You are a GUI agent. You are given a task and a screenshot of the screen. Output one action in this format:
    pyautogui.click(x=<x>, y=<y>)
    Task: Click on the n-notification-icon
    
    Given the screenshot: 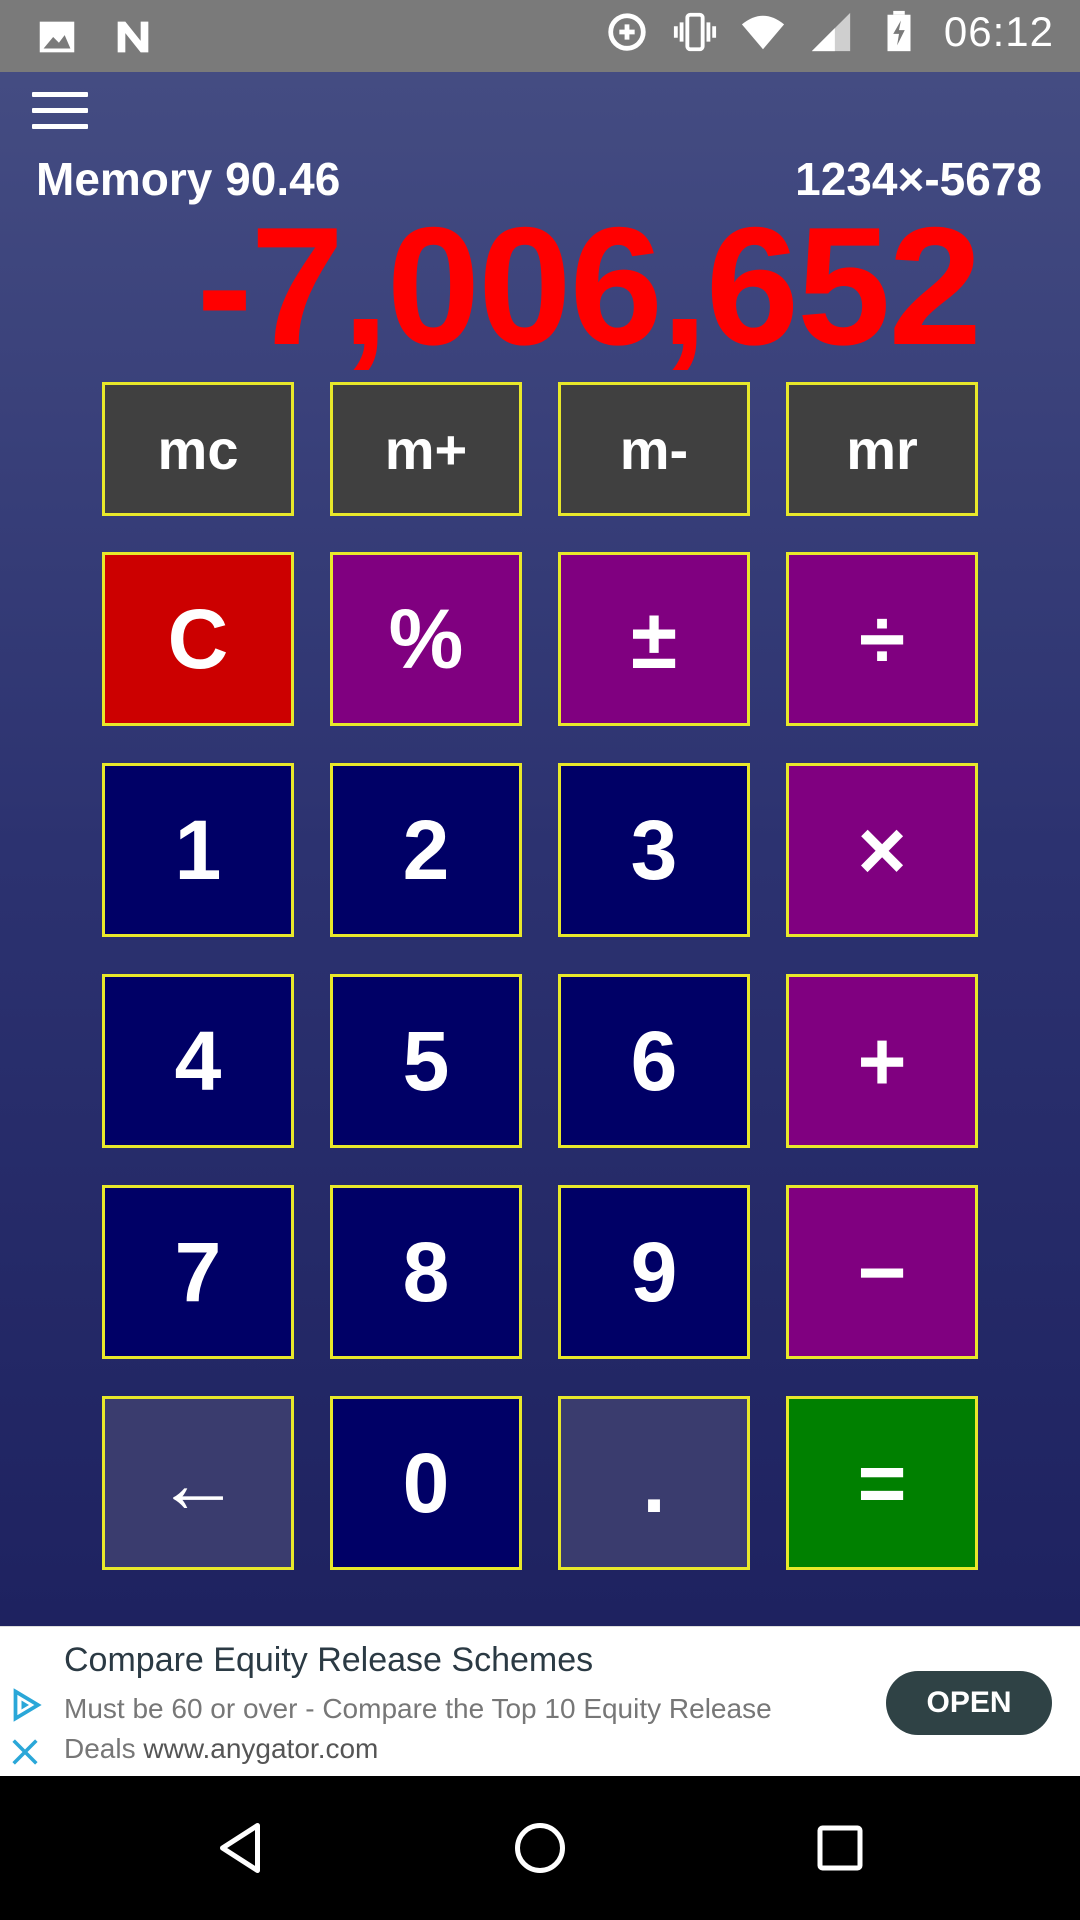 What is the action you would take?
    pyautogui.click(x=133, y=37)
    